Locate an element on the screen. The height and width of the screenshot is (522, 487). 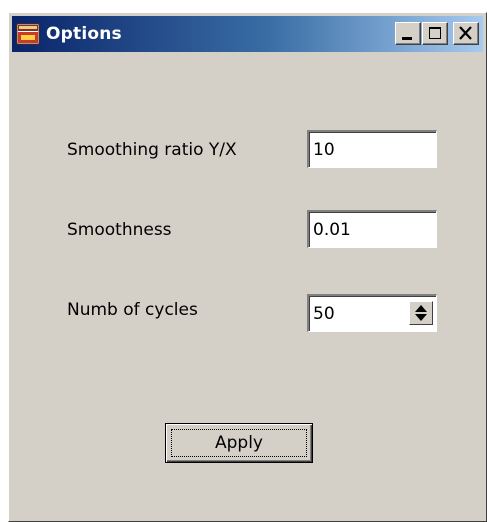
spin-up-button is located at coordinates (421, 307).